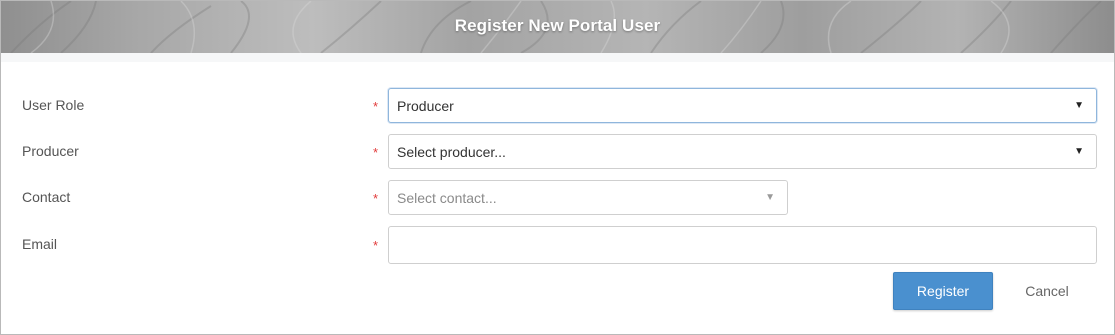  Describe the element at coordinates (742, 151) in the screenshot. I see `producer-select: Select producer... ▼` at that location.